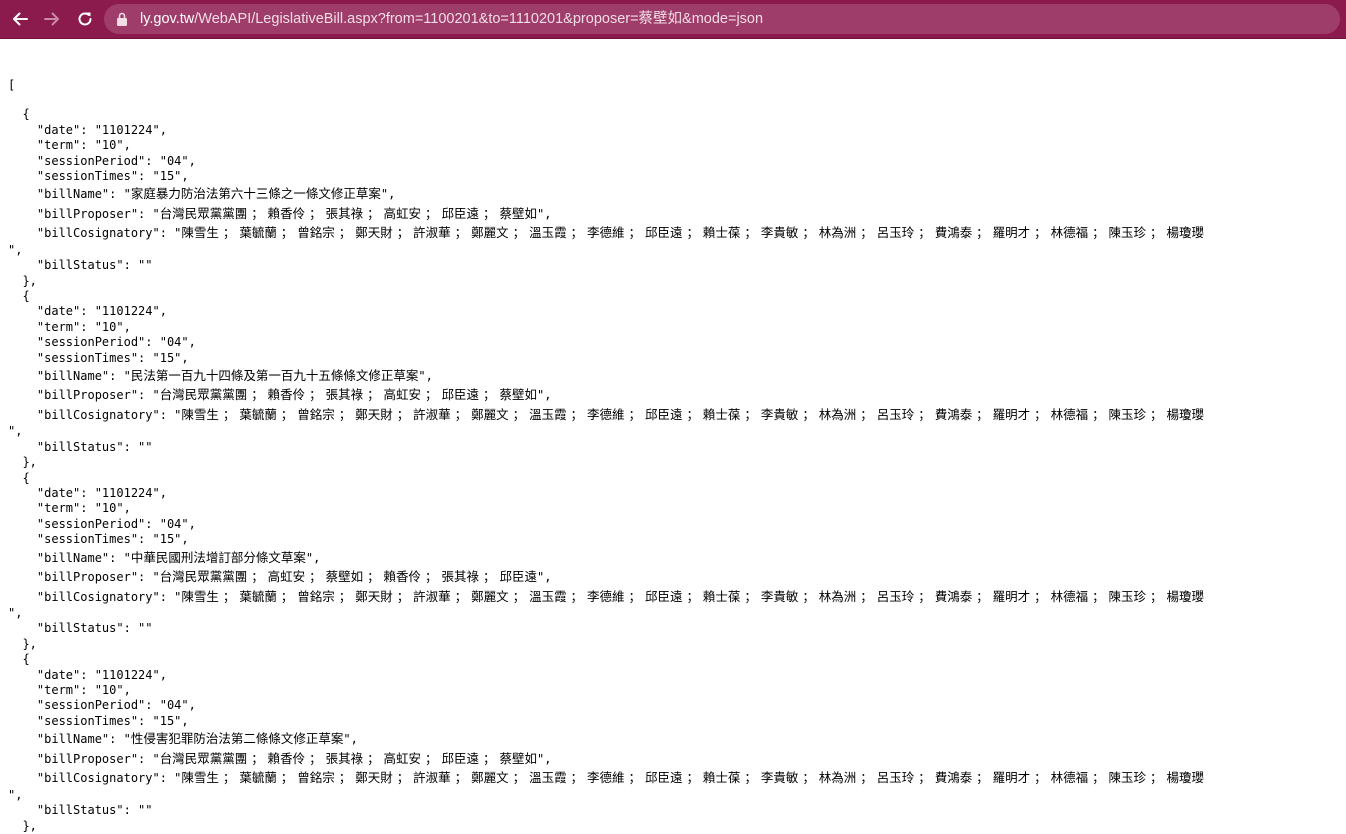 This screenshot has height=834, width=1346. I want to click on reload-button, so click(85, 19).